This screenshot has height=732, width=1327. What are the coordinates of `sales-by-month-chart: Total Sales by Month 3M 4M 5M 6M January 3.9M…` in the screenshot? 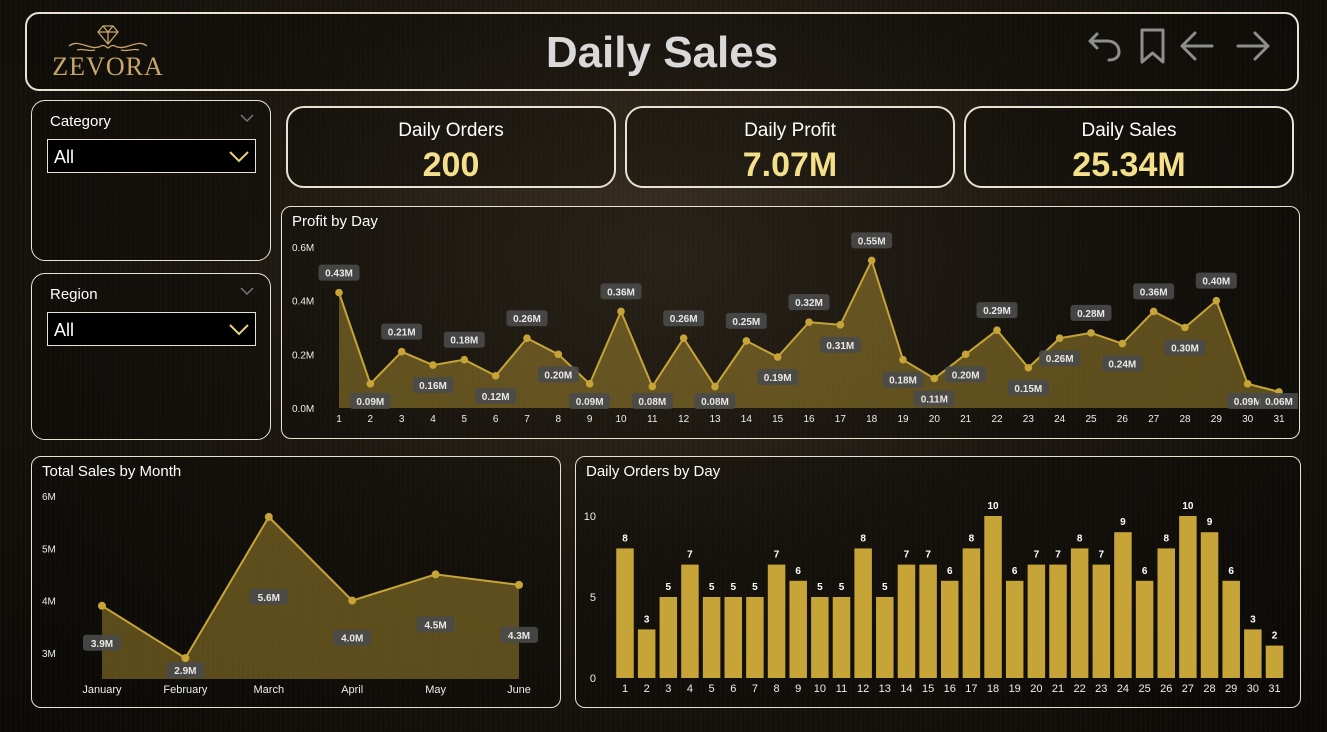 It's located at (296, 582).